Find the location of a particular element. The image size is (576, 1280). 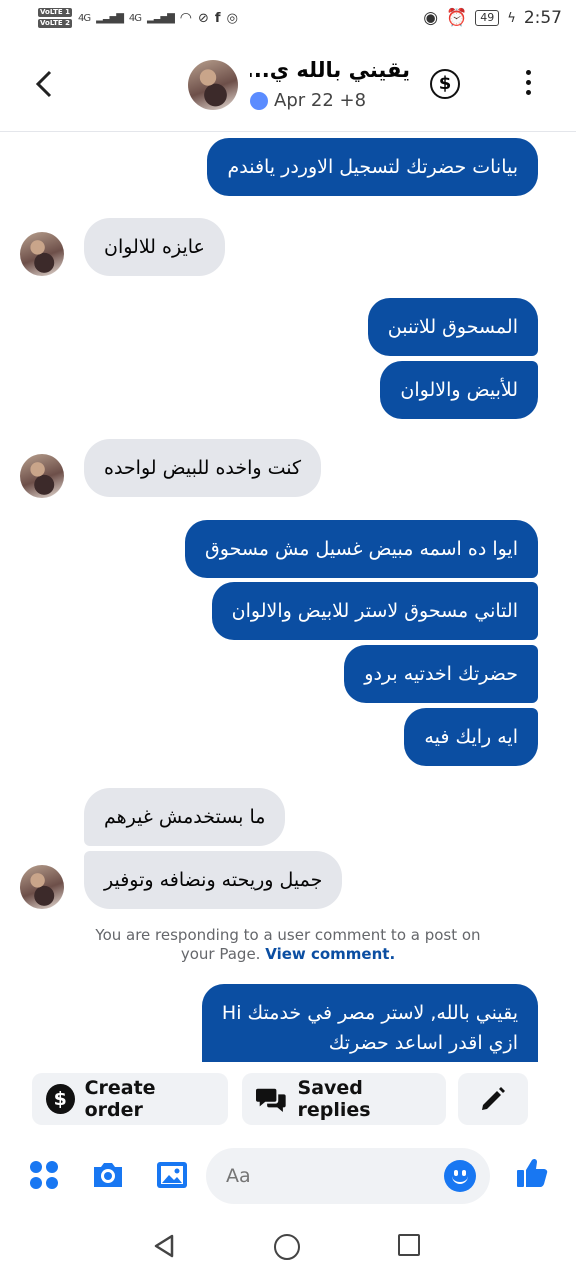

whatsapp-notif-icon: ◎ is located at coordinates (232, 18).